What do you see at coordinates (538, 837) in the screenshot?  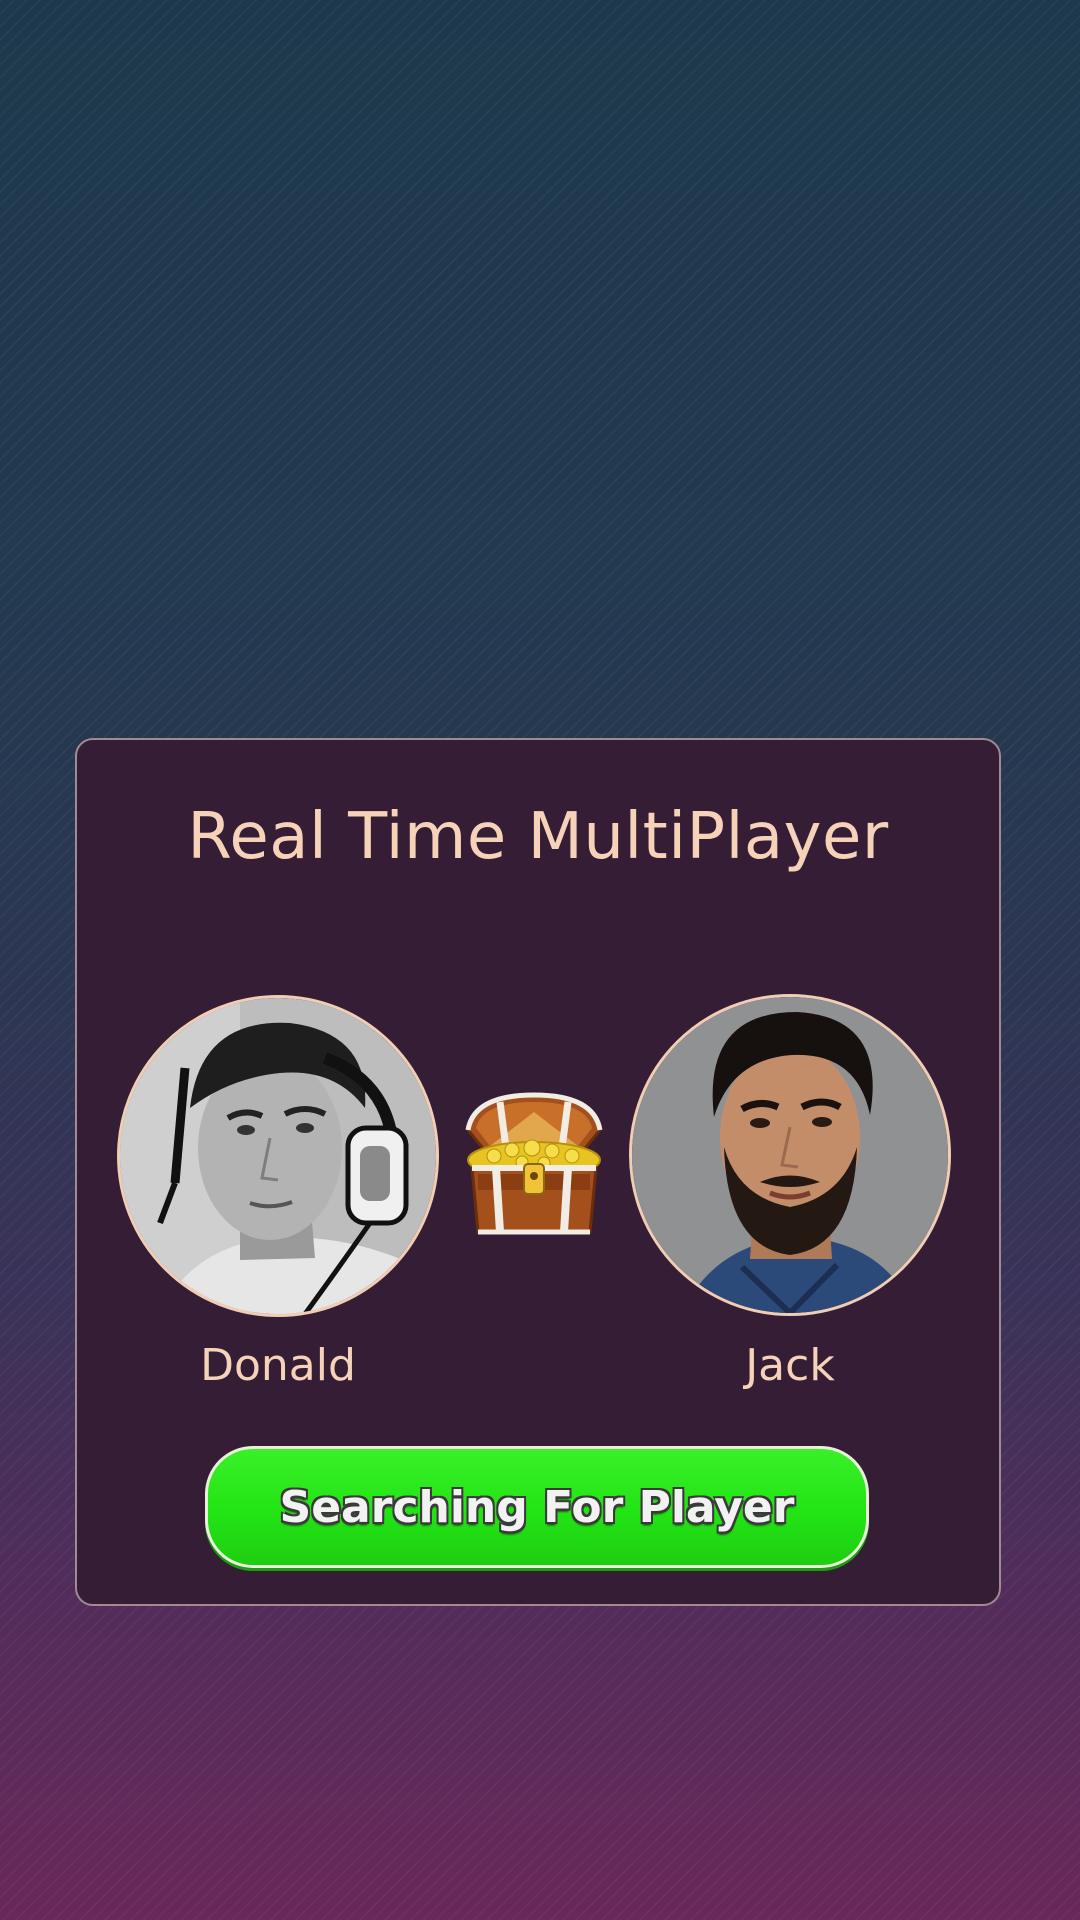 I see `panel-title: Real Time MultiPlayer` at bounding box center [538, 837].